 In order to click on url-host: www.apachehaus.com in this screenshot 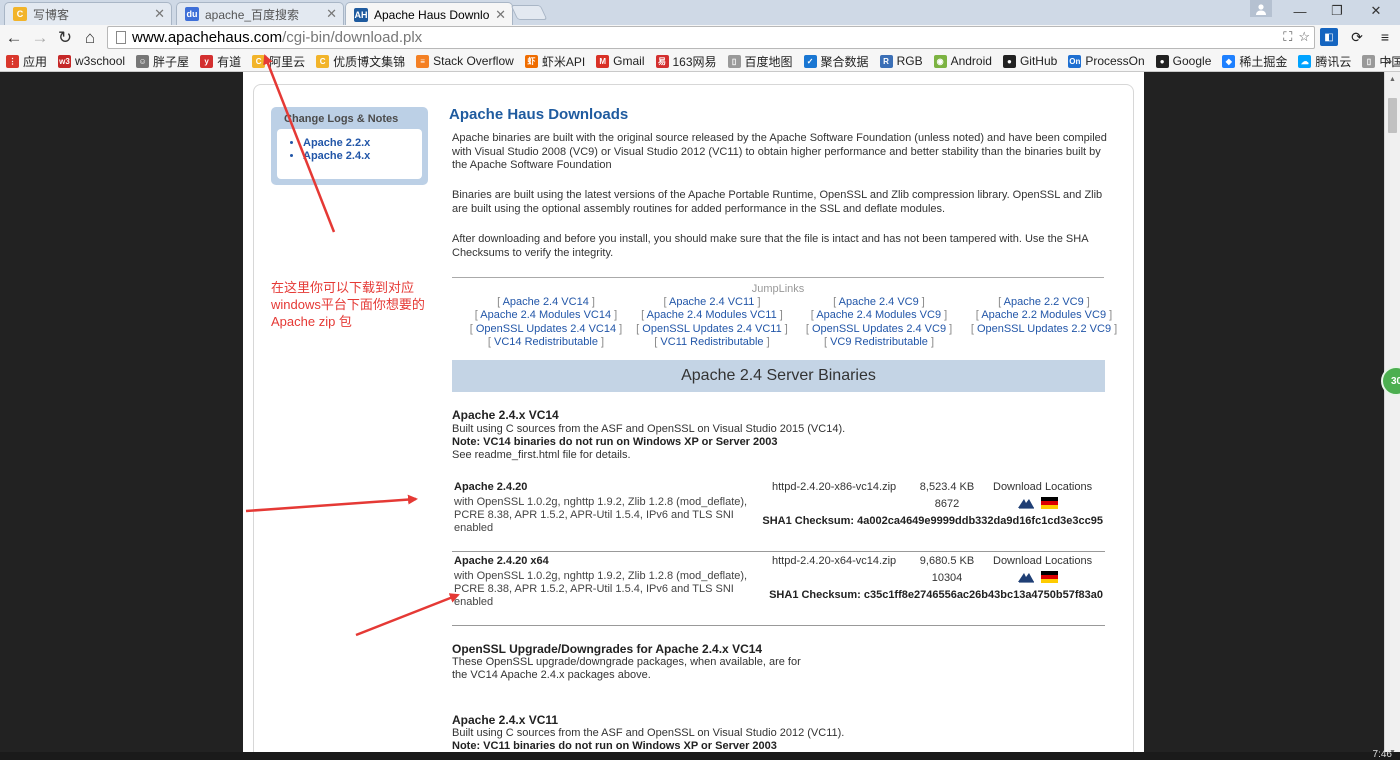, I will do `click(207, 37)`.